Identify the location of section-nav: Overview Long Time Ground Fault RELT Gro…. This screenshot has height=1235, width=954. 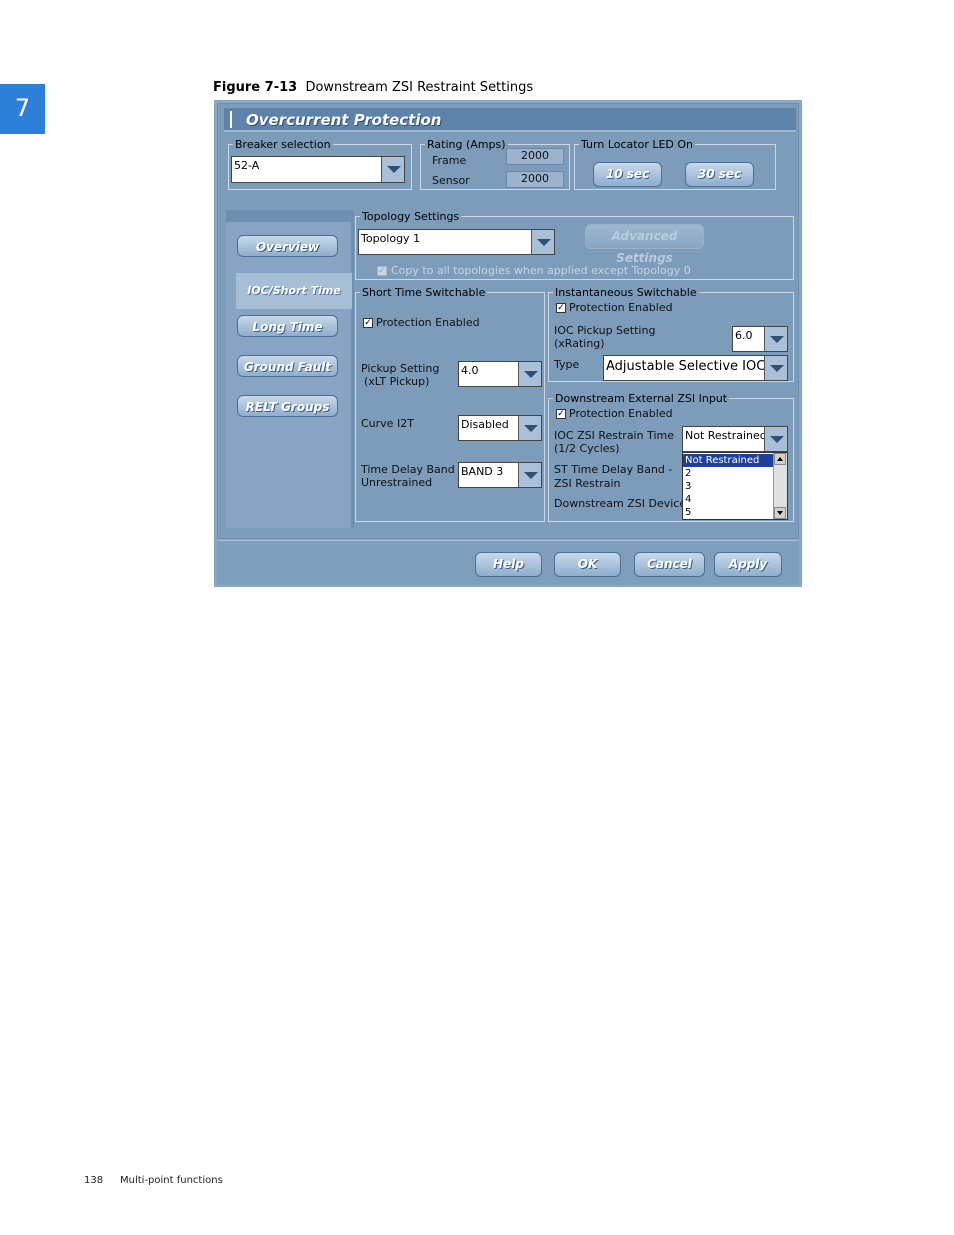
(290, 369).